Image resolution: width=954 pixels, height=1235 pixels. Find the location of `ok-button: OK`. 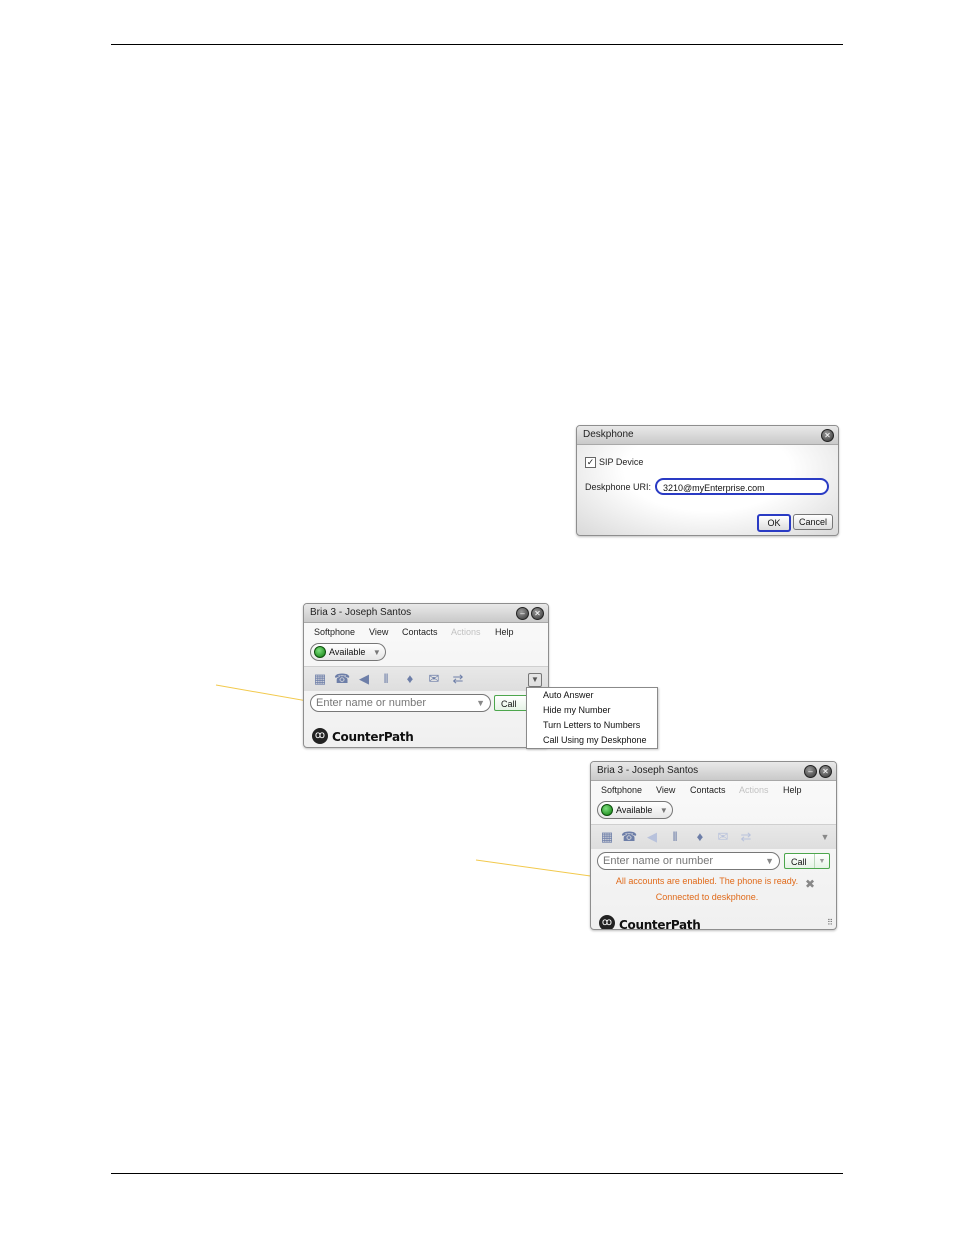

ok-button: OK is located at coordinates (774, 523).